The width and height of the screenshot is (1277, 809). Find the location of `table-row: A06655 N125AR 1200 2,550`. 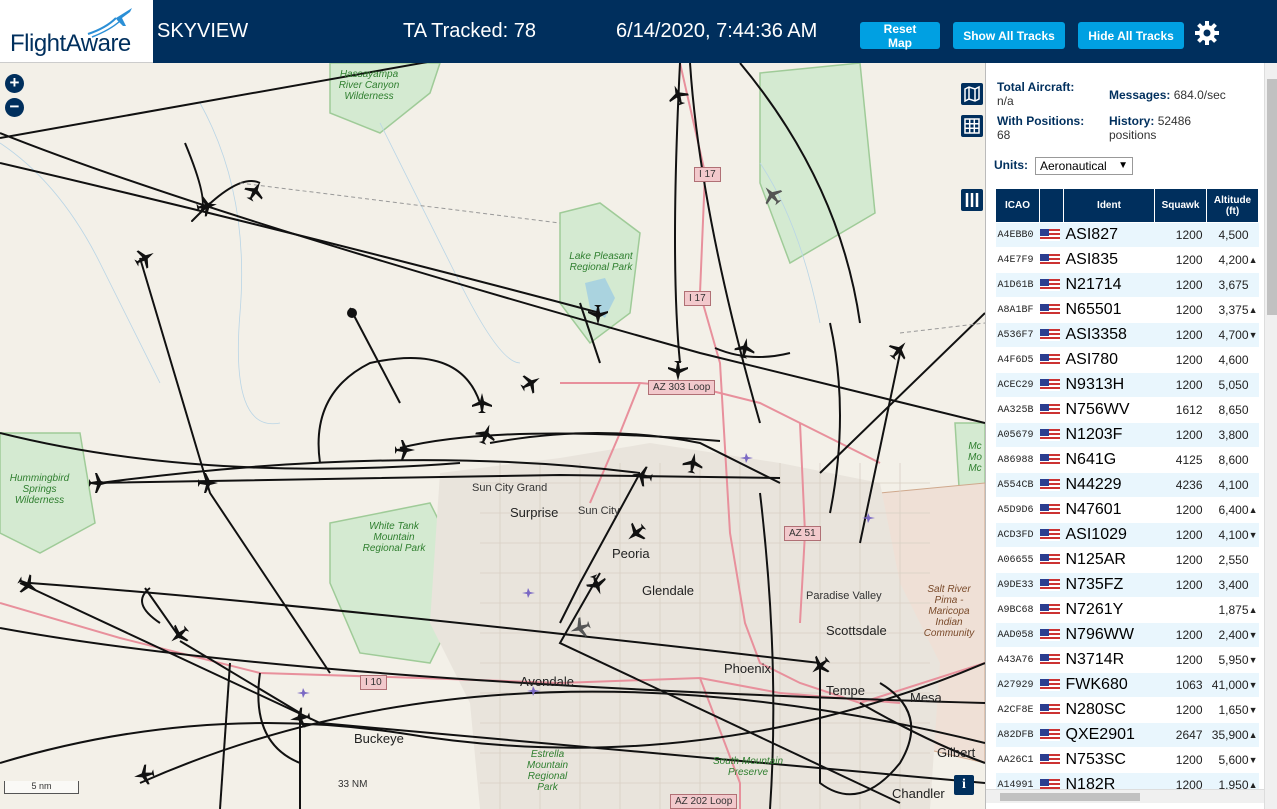

table-row: A06655 N125AR 1200 2,550 is located at coordinates (1127, 560).